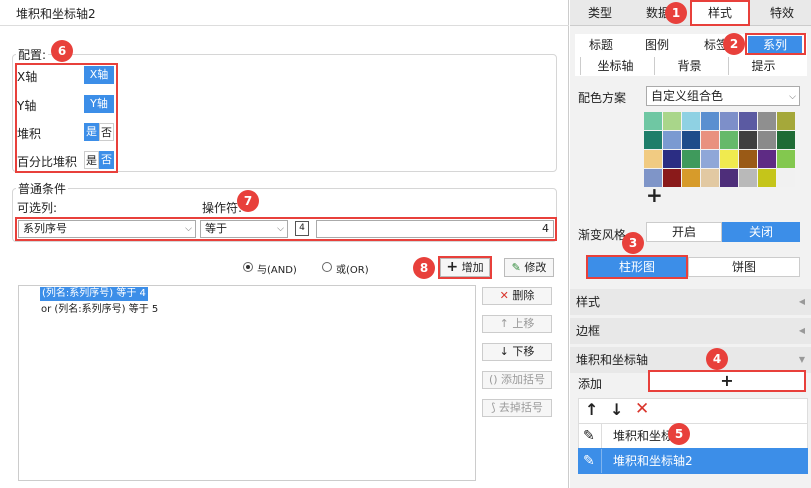 The width and height of the screenshot is (811, 488). What do you see at coordinates (327, 267) in the screenshot?
I see `or-radio` at bounding box center [327, 267].